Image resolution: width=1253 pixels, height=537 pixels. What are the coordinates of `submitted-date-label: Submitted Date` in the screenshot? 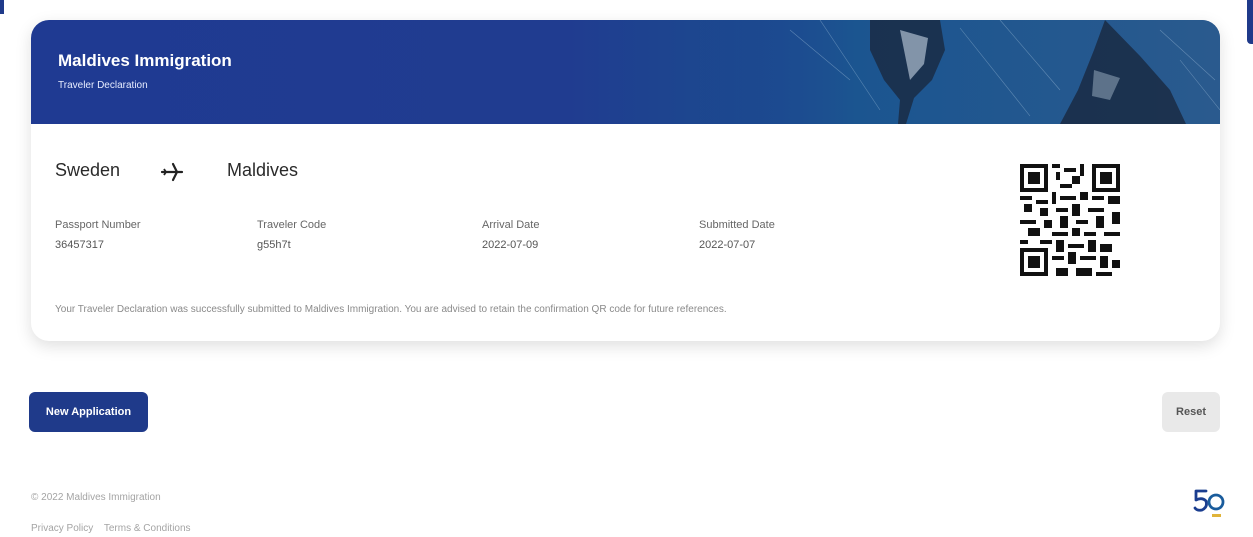 It's located at (737, 225).